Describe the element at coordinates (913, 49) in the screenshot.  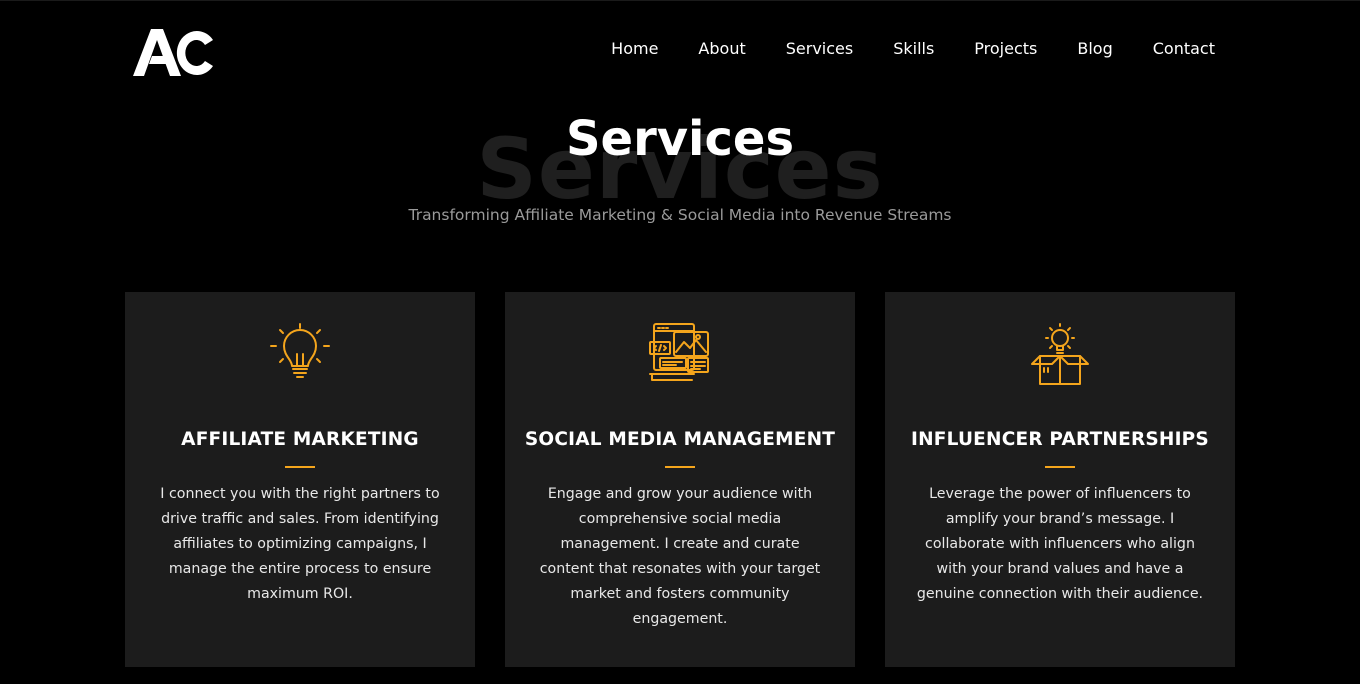
I see `nav-skills: Skills` at that location.